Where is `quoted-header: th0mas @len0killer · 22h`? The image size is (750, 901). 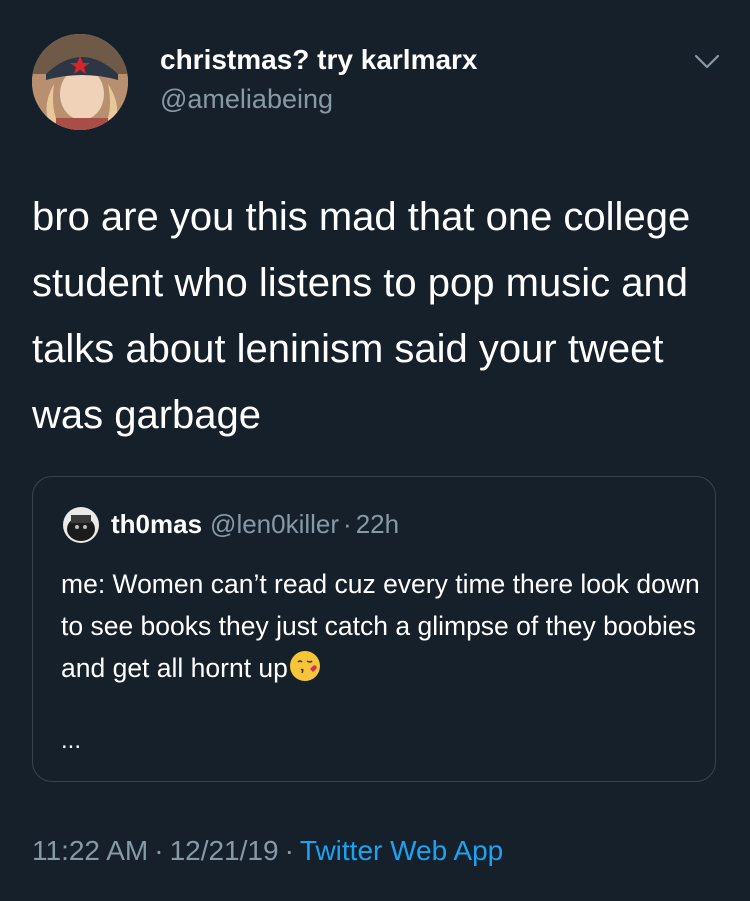 quoted-header: th0mas @len0killer · 22h is located at coordinates (255, 524).